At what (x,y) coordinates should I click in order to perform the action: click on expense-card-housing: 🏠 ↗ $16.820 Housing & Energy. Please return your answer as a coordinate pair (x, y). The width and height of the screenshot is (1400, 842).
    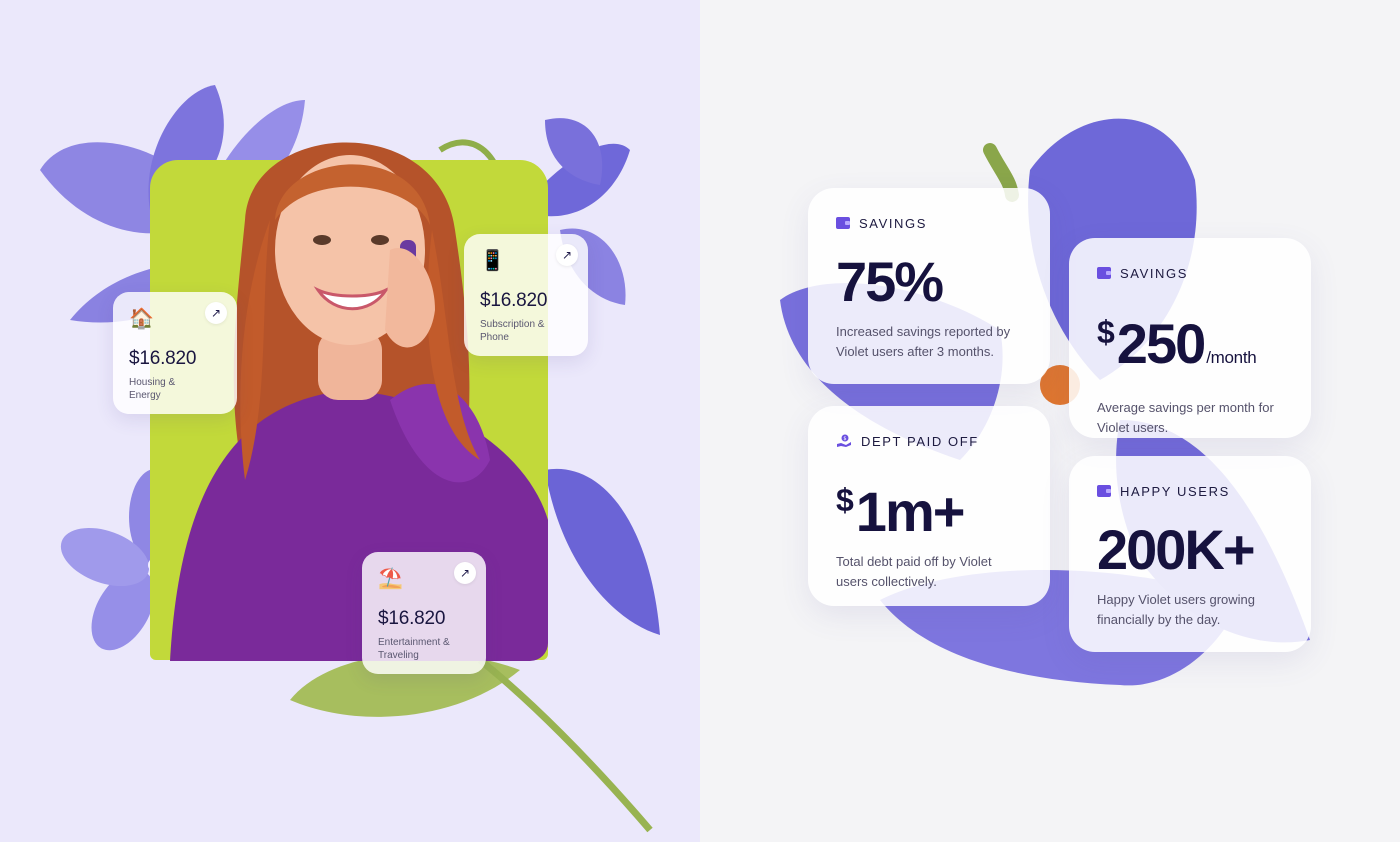
    Looking at the image, I should click on (175, 353).